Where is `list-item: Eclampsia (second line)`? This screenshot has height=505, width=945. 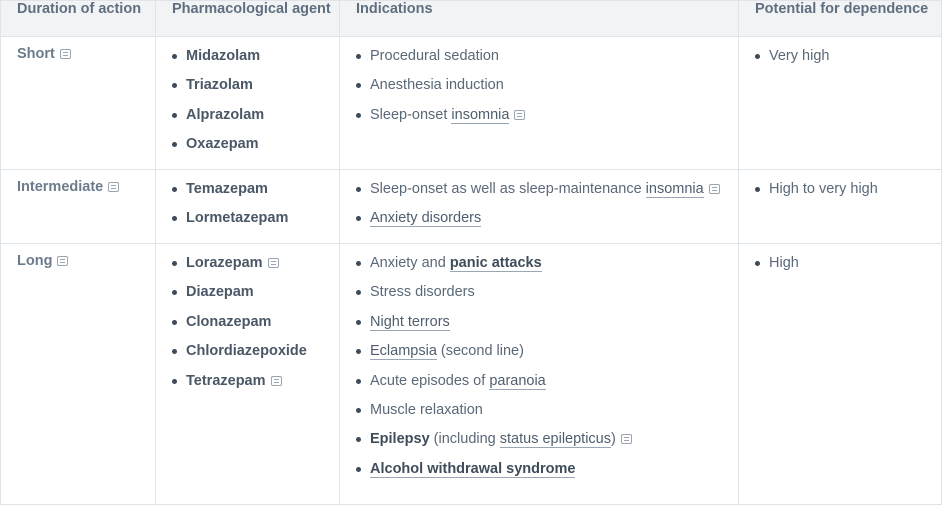
list-item: Eclampsia (second line) is located at coordinates (547, 351).